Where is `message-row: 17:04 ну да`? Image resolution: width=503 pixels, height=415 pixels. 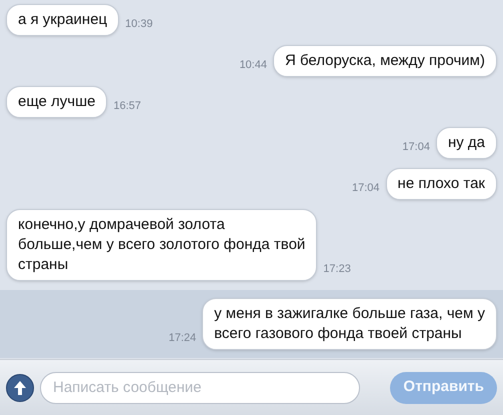
message-row: 17:04 ну да is located at coordinates (251, 143).